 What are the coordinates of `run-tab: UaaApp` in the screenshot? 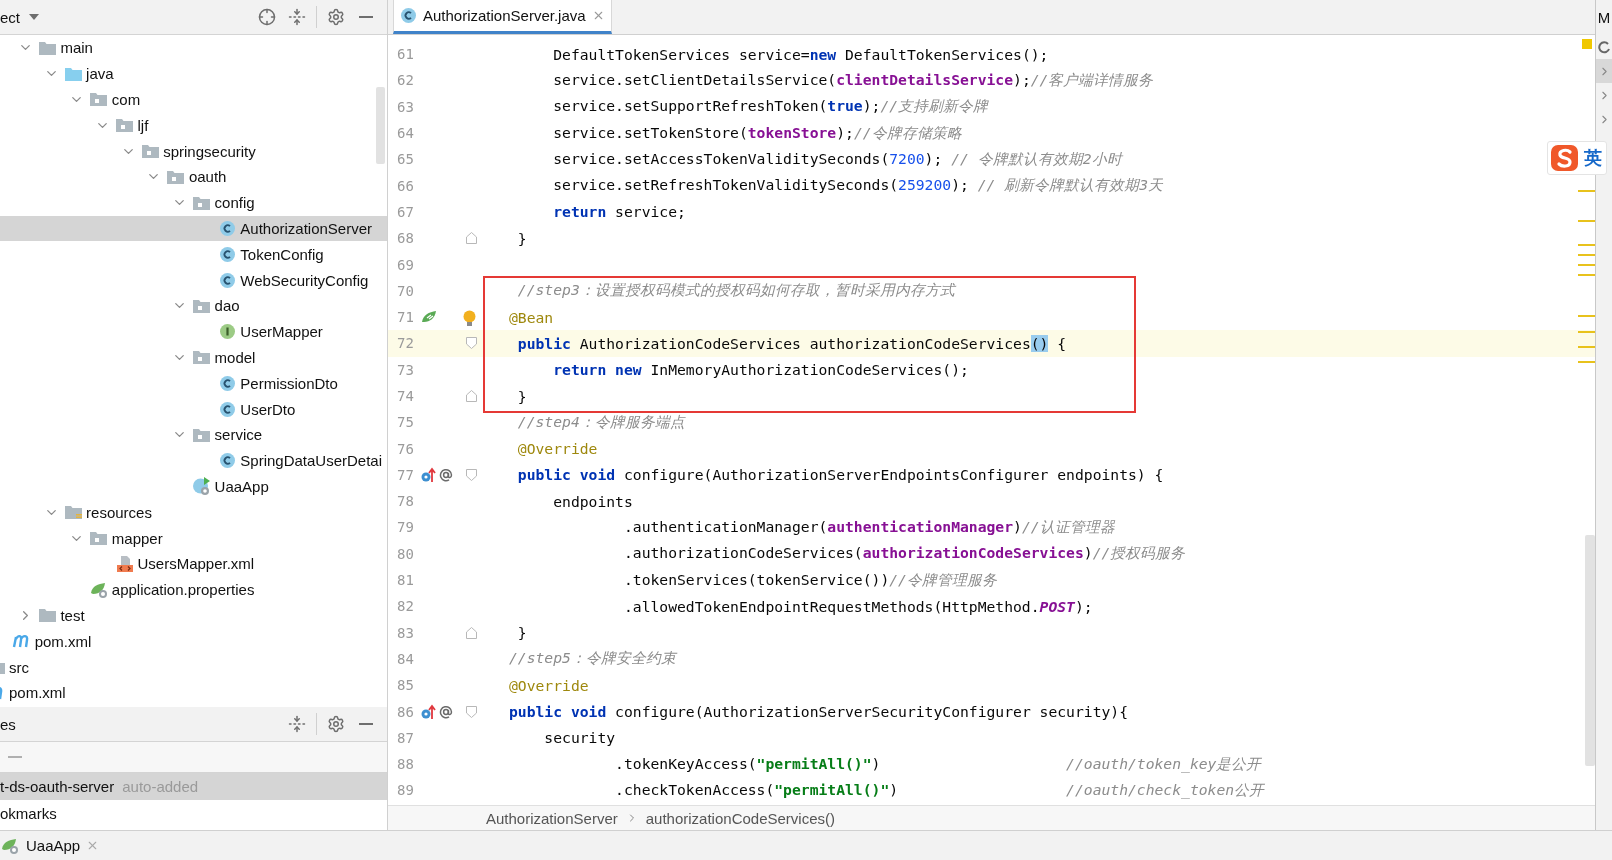 It's located at (54, 845).